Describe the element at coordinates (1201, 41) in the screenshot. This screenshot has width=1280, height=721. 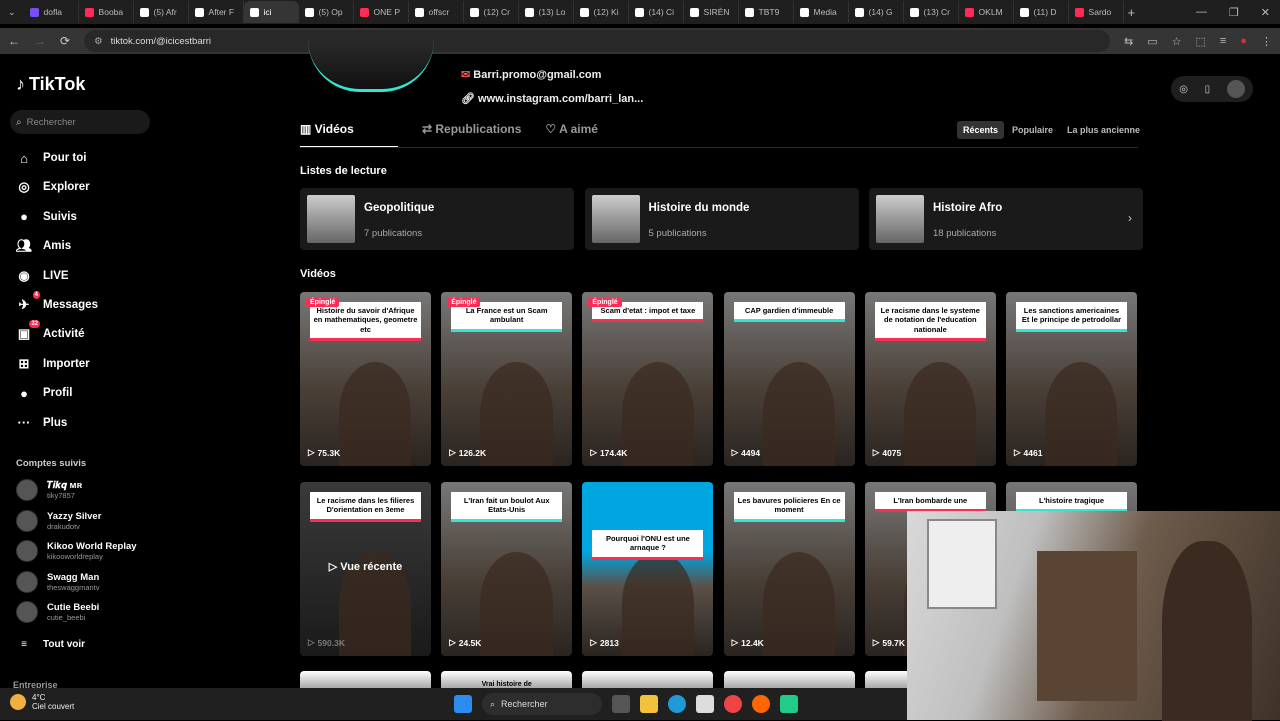
I see `extensions-icon: ⬚` at that location.